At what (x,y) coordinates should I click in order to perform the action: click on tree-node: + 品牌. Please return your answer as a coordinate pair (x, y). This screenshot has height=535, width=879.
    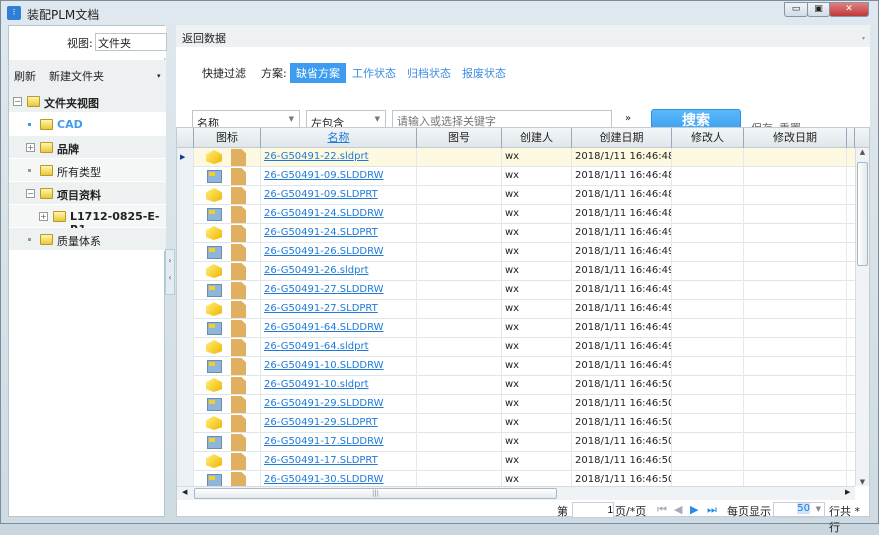
    Looking at the image, I should click on (87, 147).